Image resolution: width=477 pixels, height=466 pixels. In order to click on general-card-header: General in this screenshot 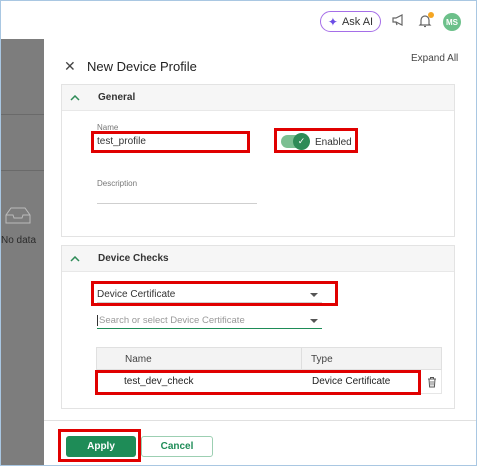, I will do `click(258, 98)`.